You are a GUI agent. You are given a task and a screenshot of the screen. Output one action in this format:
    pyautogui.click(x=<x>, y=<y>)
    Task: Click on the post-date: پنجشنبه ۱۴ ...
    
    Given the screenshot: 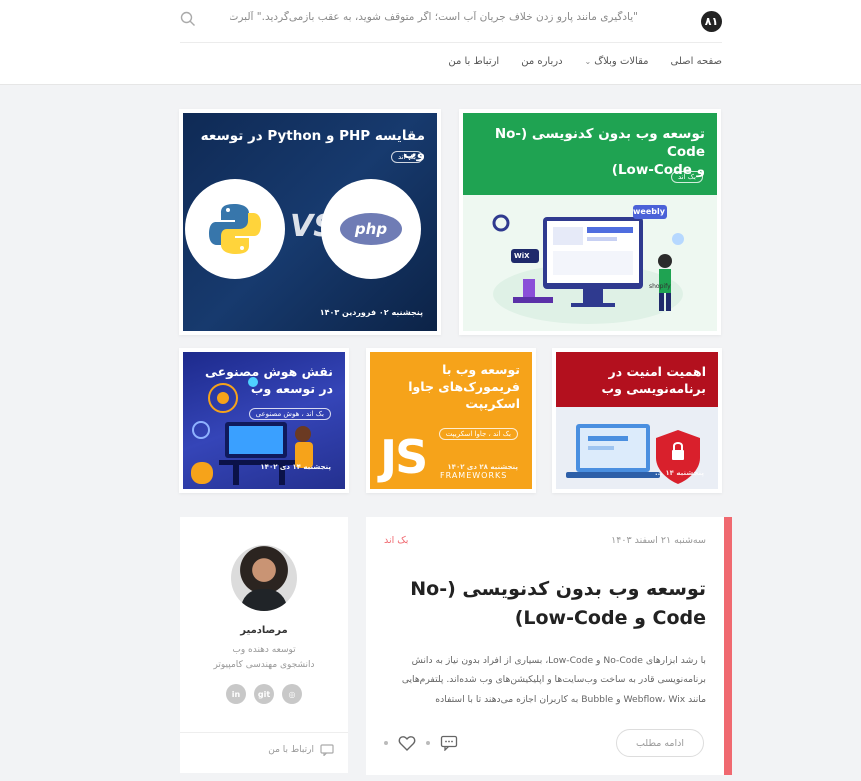 What is the action you would take?
    pyautogui.click(x=679, y=473)
    